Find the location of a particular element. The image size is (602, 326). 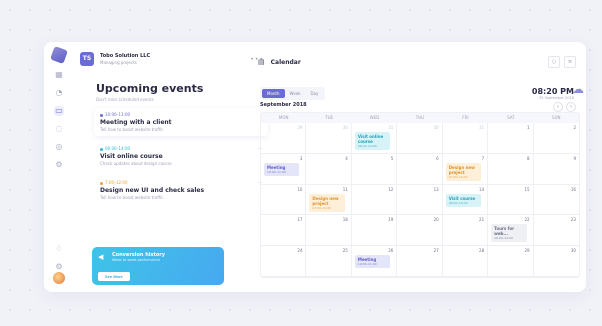

day-cell: 16 is located at coordinates (556, 200).